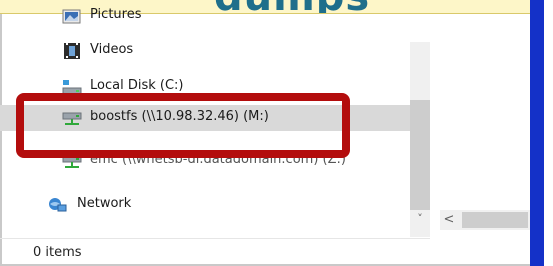 The width and height of the screenshot is (553, 266). I want to click on nav-item-label: Videos, so click(112, 49).